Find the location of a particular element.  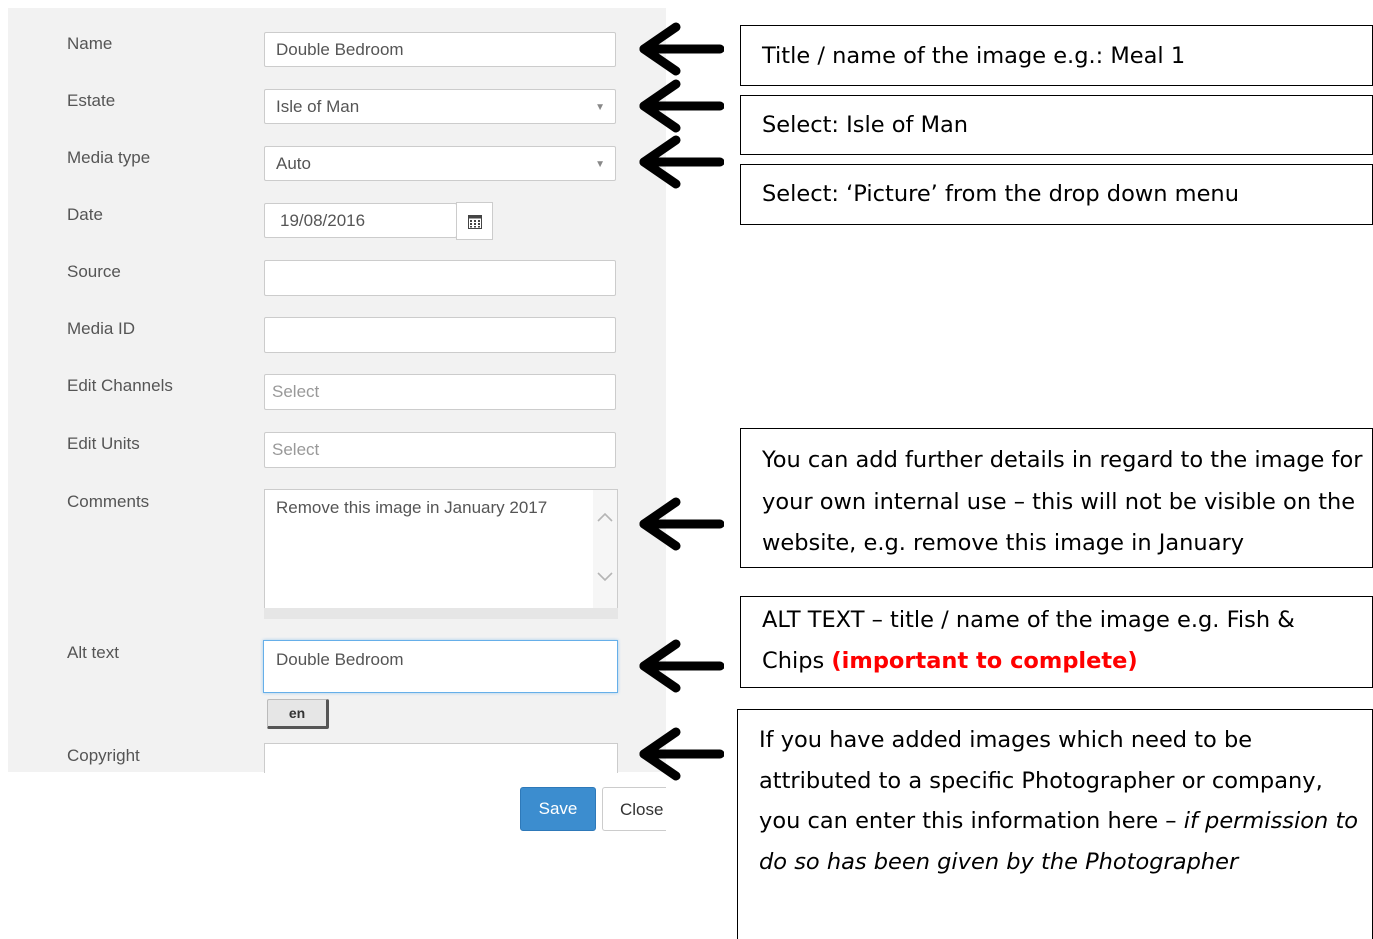

edit-units-placeholder: Select is located at coordinates (296, 449).